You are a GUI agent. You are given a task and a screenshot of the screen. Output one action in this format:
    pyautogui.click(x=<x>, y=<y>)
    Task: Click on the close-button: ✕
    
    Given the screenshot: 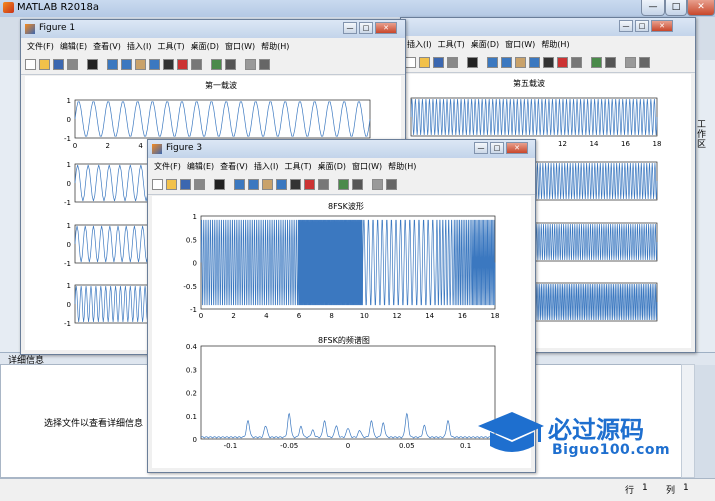 What is the action you would take?
    pyautogui.click(x=701, y=8)
    